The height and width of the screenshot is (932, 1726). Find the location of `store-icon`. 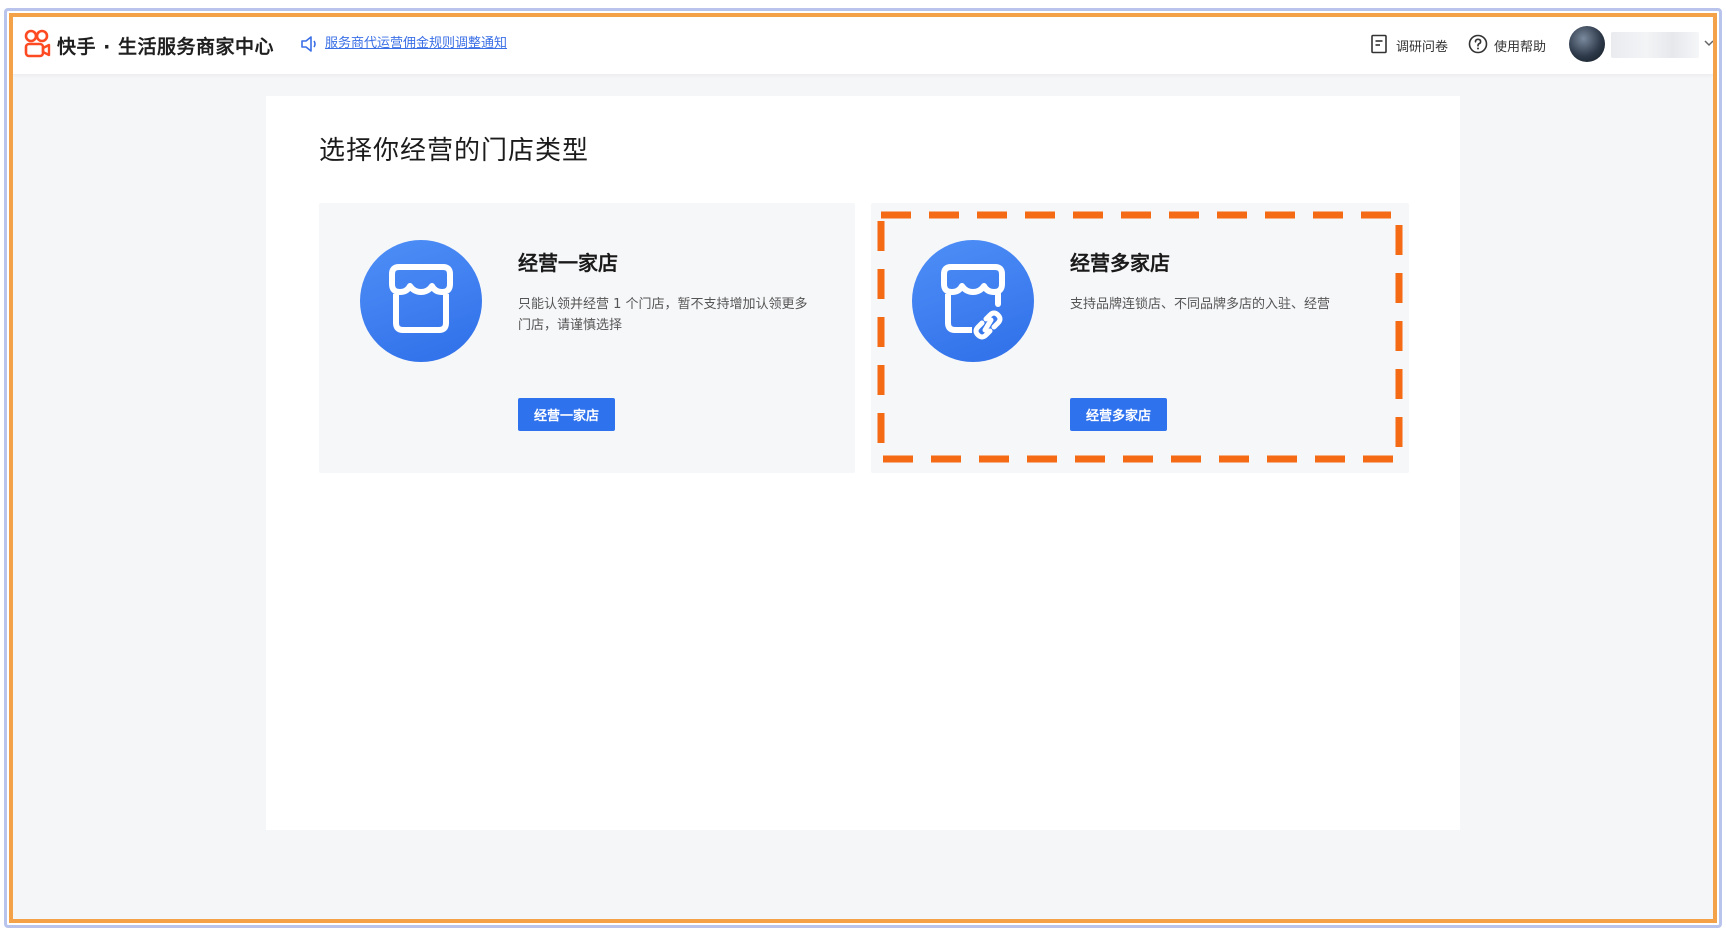

store-icon is located at coordinates (421, 301).